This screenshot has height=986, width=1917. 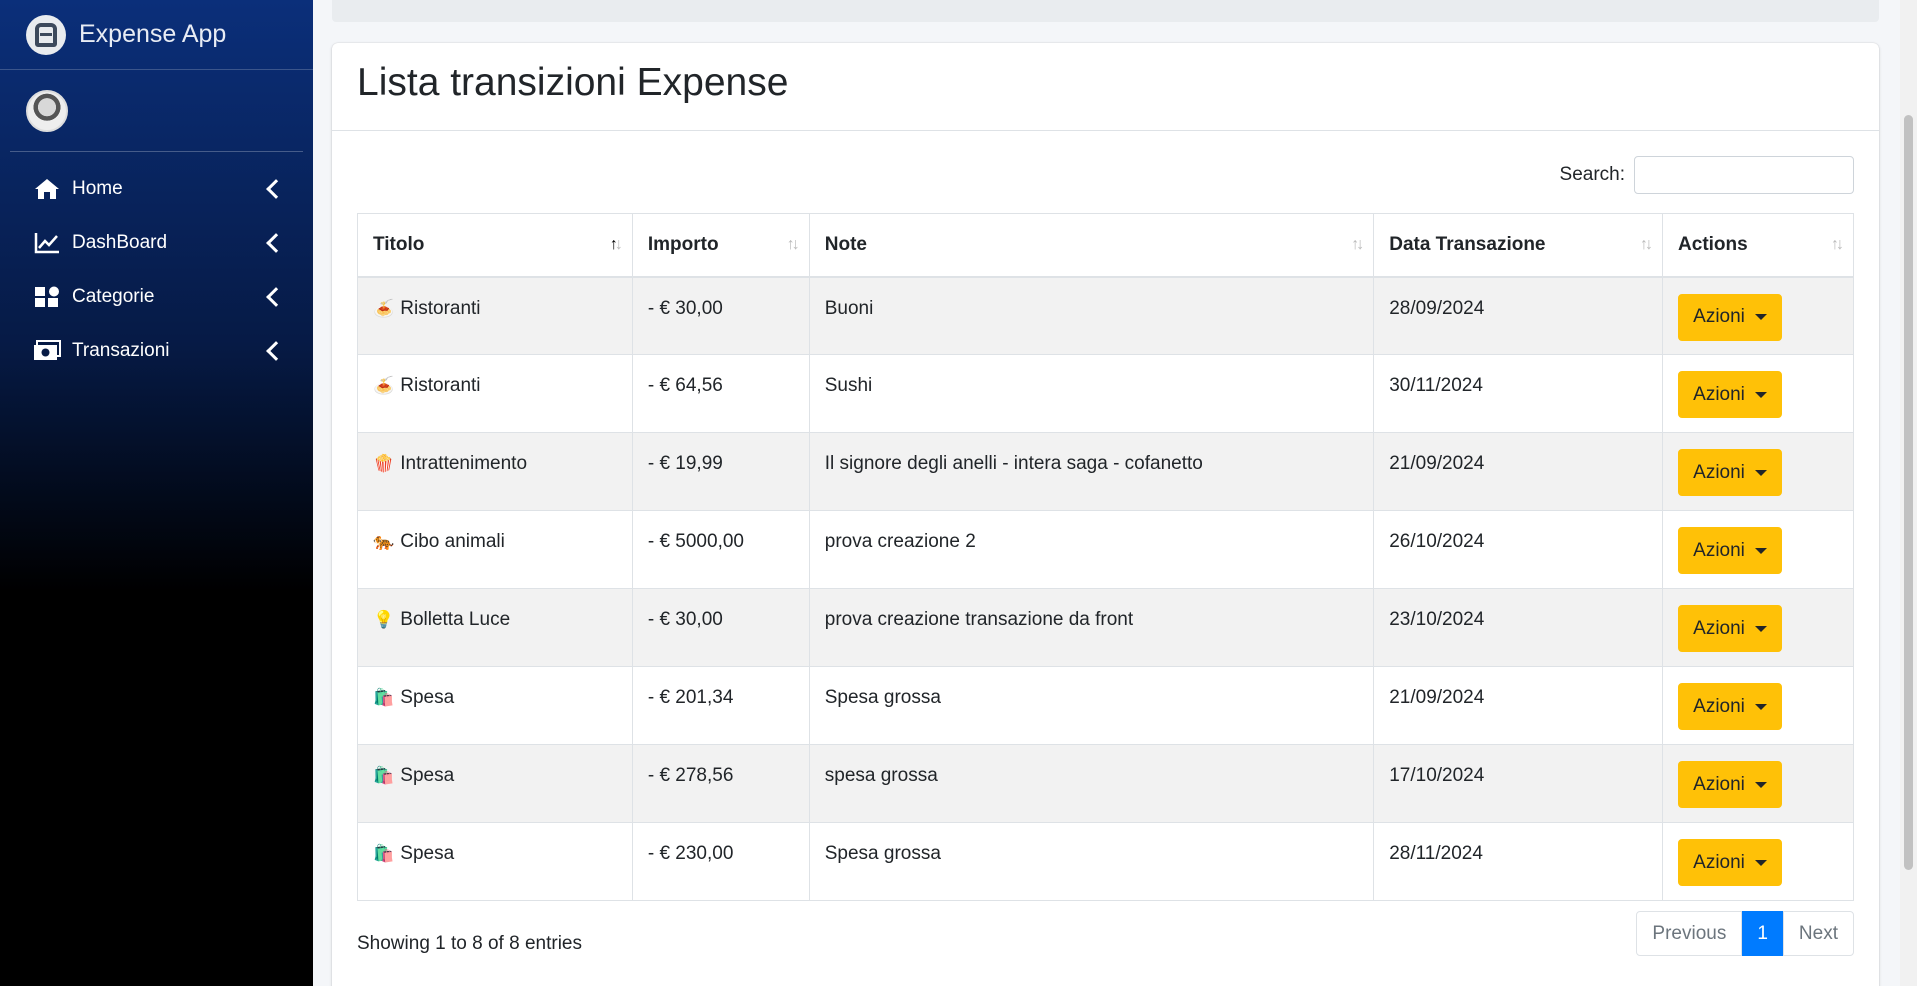 What do you see at coordinates (1518, 783) in the screenshot?
I see `cell-data: 17/10/2024` at bounding box center [1518, 783].